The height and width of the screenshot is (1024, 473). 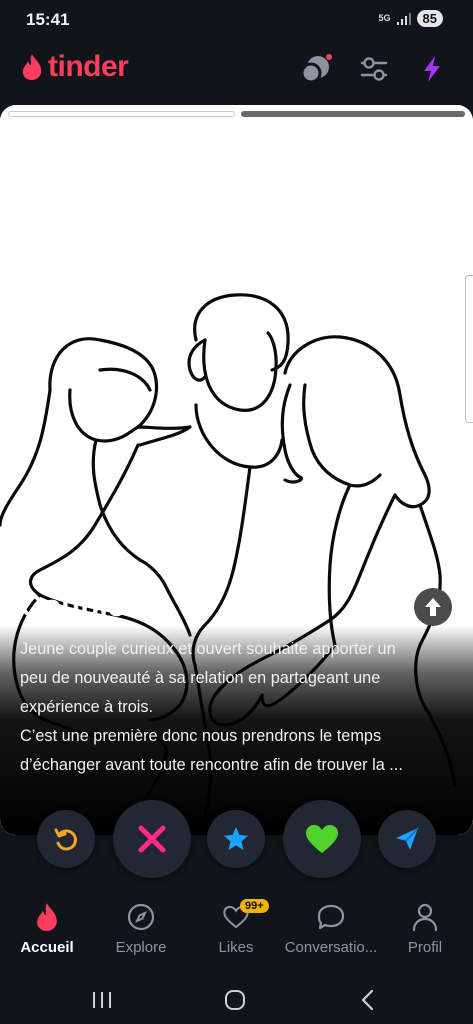 I want to click on like-button, so click(x=322, y=839).